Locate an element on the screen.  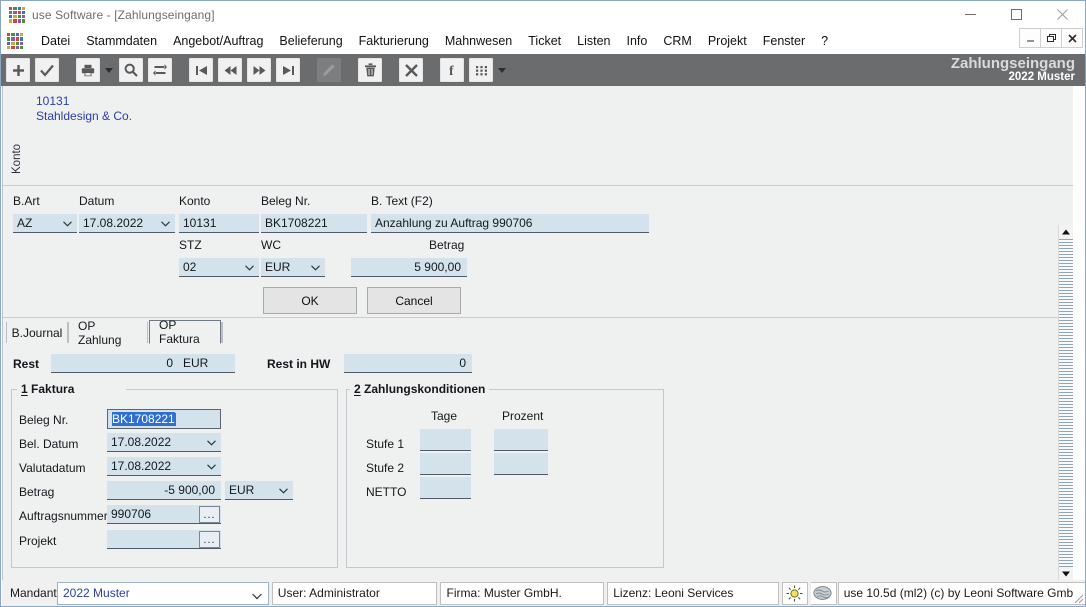
tab-strip-end is located at coordinates (222, 332).